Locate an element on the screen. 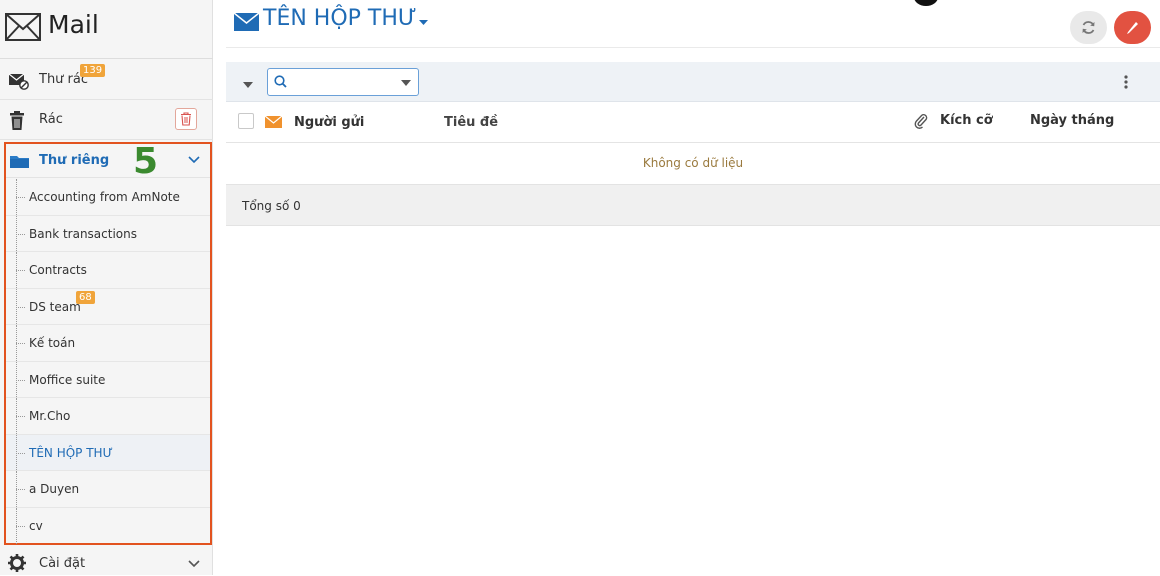 This screenshot has height=576, width=1160. folder-item: Kế toán is located at coordinates (108, 343).